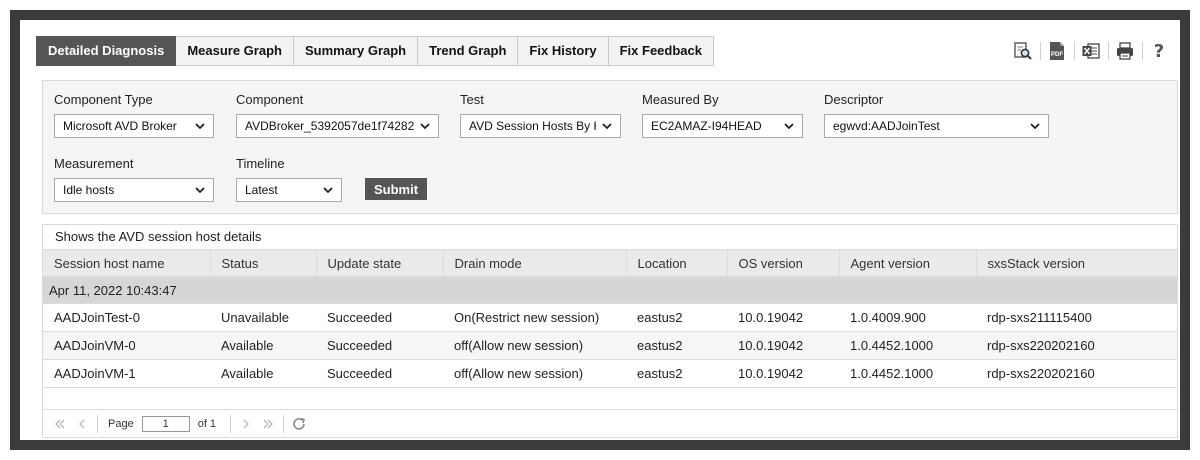 This screenshot has width=1200, height=460. I want to click on measurement-label: Measurement, so click(94, 163).